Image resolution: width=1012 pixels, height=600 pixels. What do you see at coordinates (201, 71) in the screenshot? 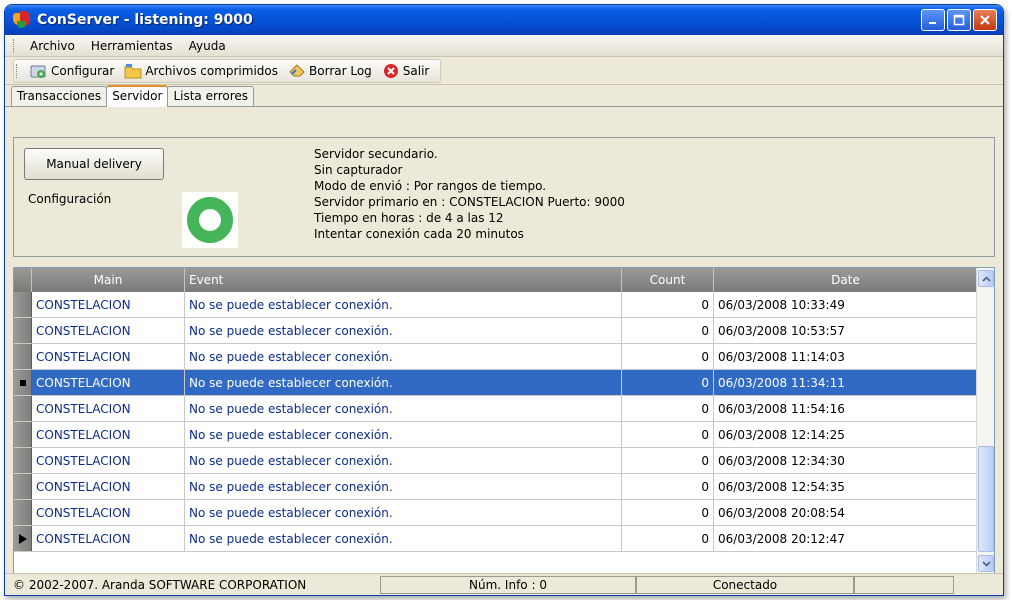
I see `archivos-comprimidos-button: Archivos comprimidos` at bounding box center [201, 71].